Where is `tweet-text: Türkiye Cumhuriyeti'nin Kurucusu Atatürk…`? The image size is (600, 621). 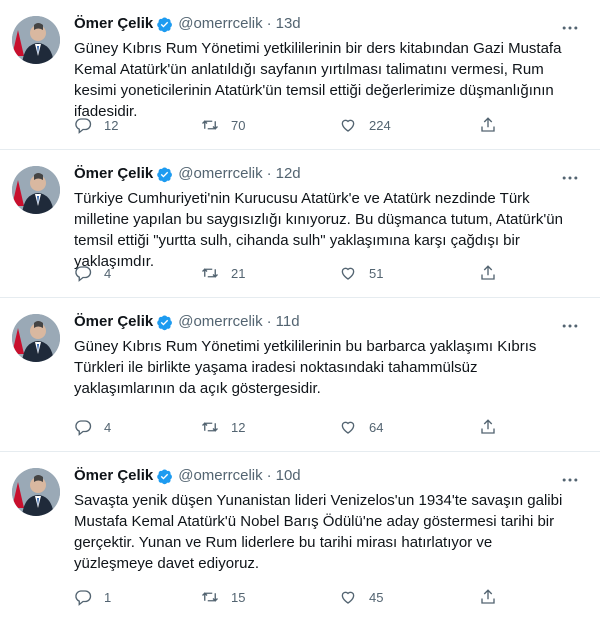
tweet-text: Türkiye Cumhuriyeti'nin Kurucusu Atatürk… is located at coordinates (318, 230).